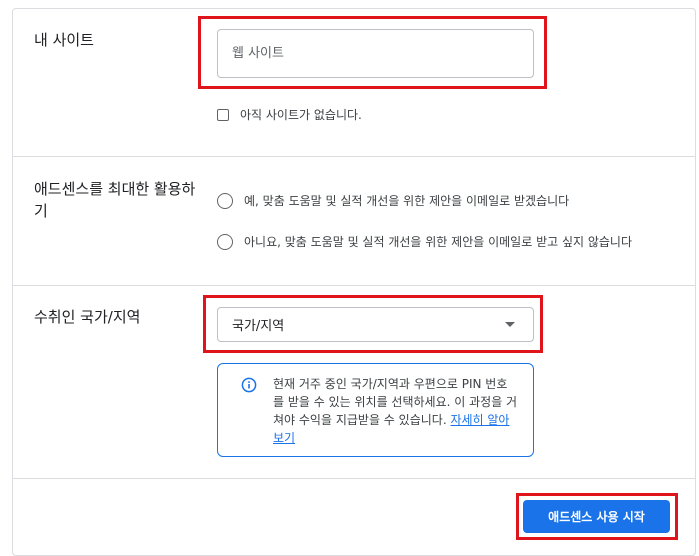  What do you see at coordinates (375, 53) in the screenshot?
I see `website-input` at bounding box center [375, 53].